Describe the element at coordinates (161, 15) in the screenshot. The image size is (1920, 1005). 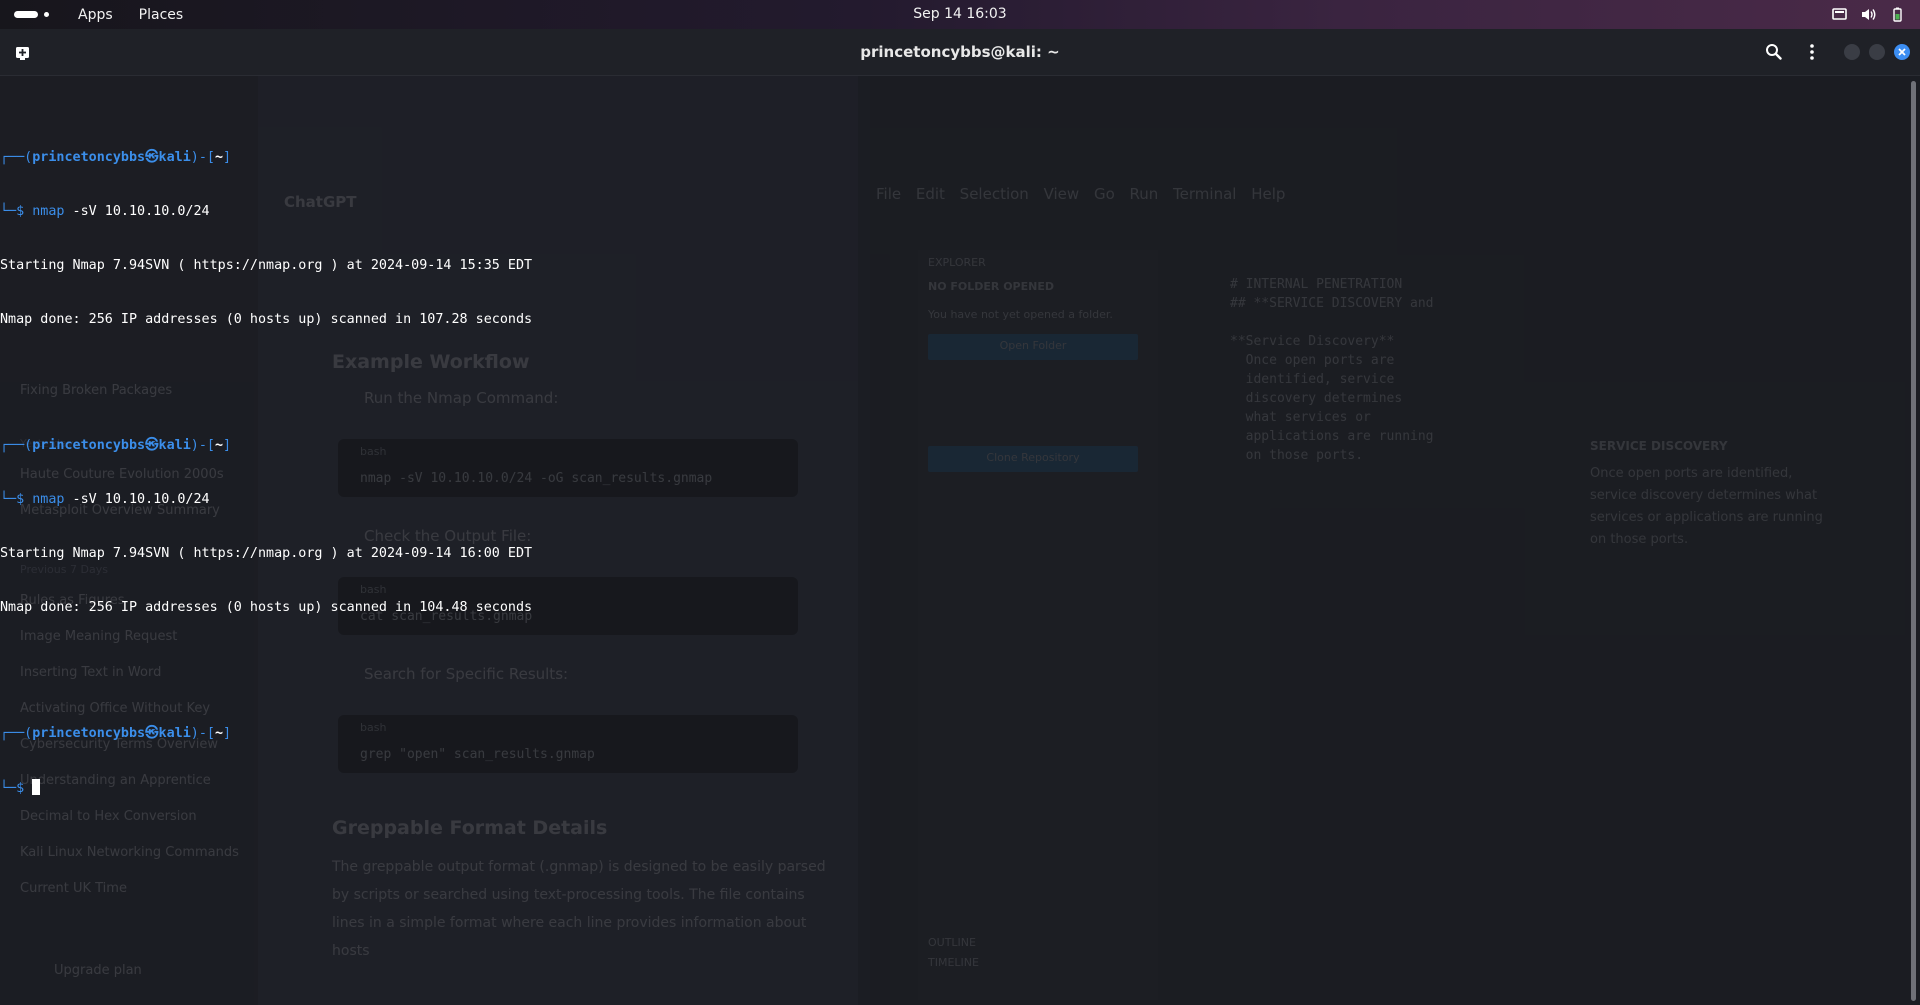
I see `places-menu: Places` at that location.